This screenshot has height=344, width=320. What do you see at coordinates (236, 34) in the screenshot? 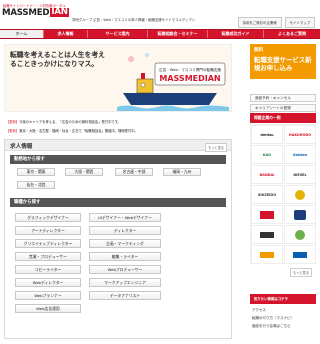
I see `nav-guide: 転職成功ガイド` at bounding box center [236, 34].